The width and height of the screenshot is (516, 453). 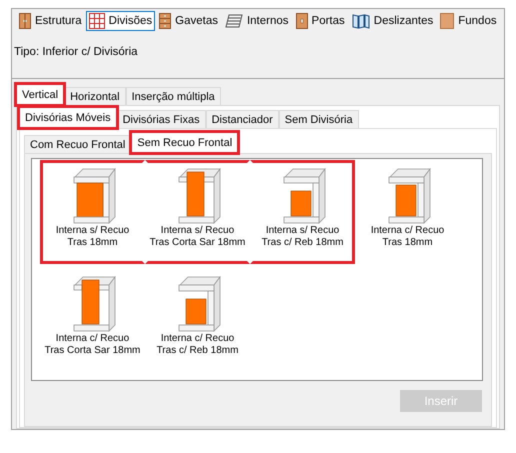 What do you see at coordinates (188, 21) in the screenshot?
I see `toolbar-button: Gavetas` at bounding box center [188, 21].